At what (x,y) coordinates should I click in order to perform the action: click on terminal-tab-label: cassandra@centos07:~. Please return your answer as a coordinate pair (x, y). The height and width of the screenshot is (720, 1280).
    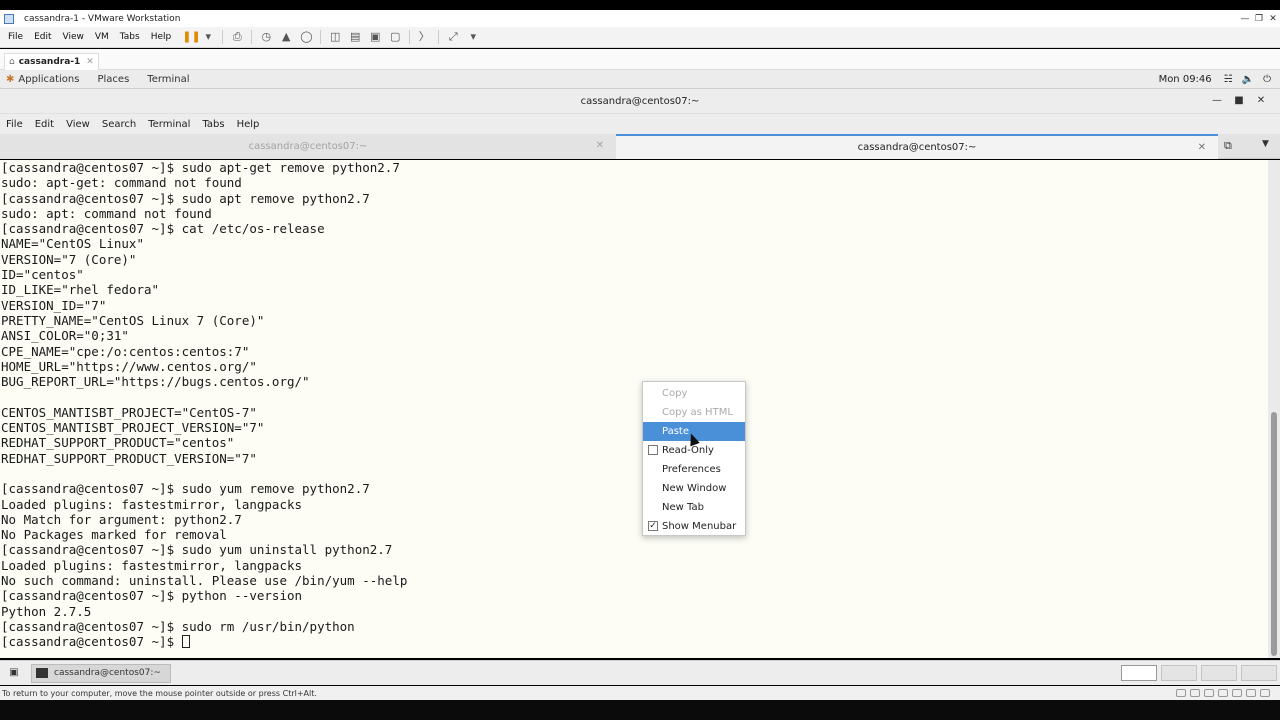
    Looking at the image, I should click on (308, 146).